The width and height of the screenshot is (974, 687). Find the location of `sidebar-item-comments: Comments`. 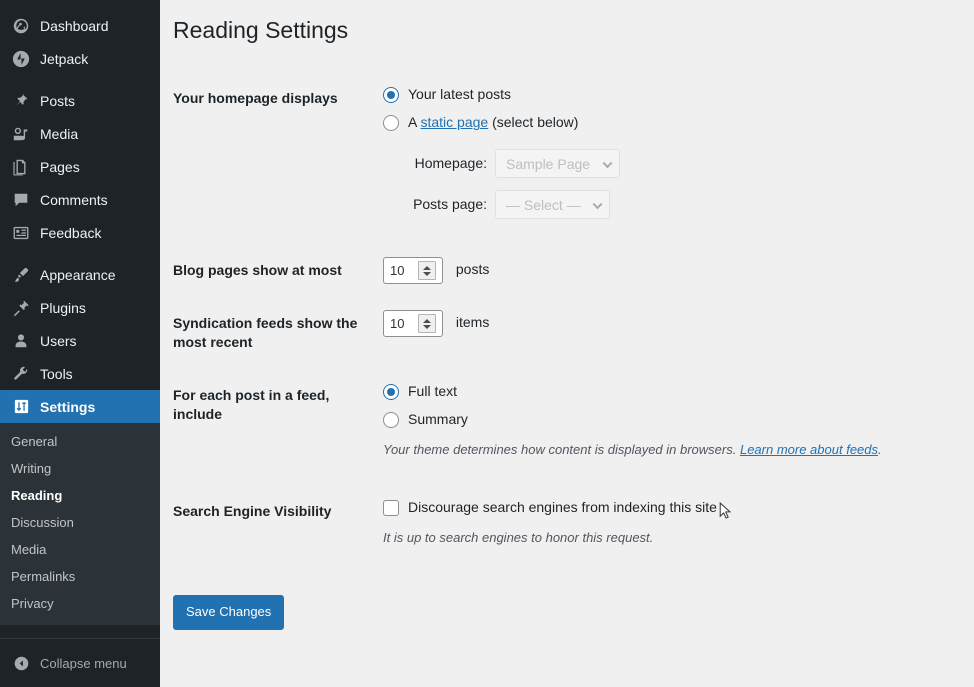

sidebar-item-comments: Comments is located at coordinates (80, 199).